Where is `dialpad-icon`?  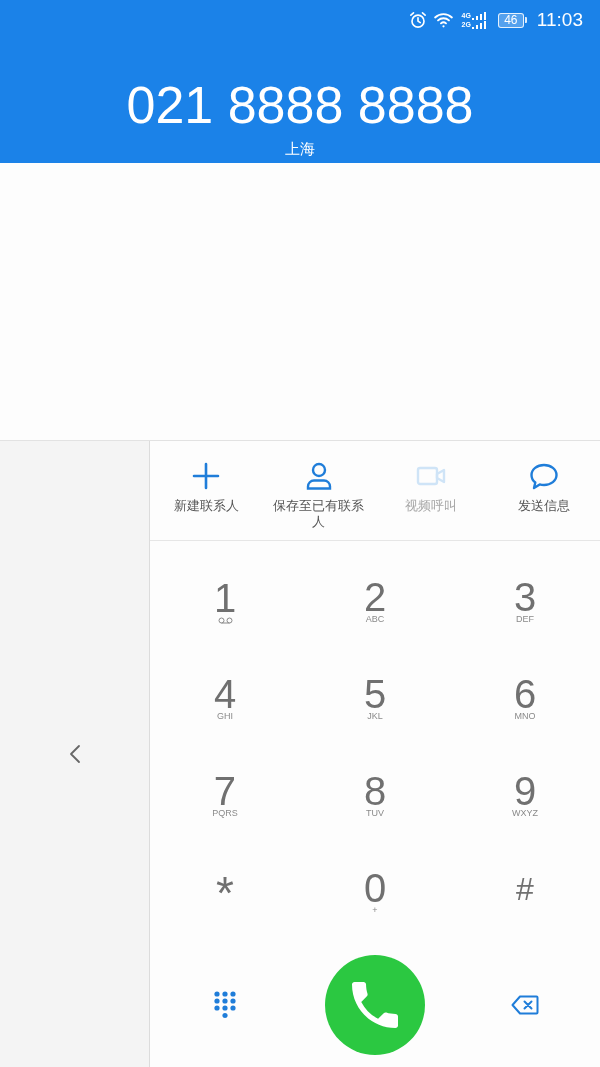 dialpad-icon is located at coordinates (225, 1004).